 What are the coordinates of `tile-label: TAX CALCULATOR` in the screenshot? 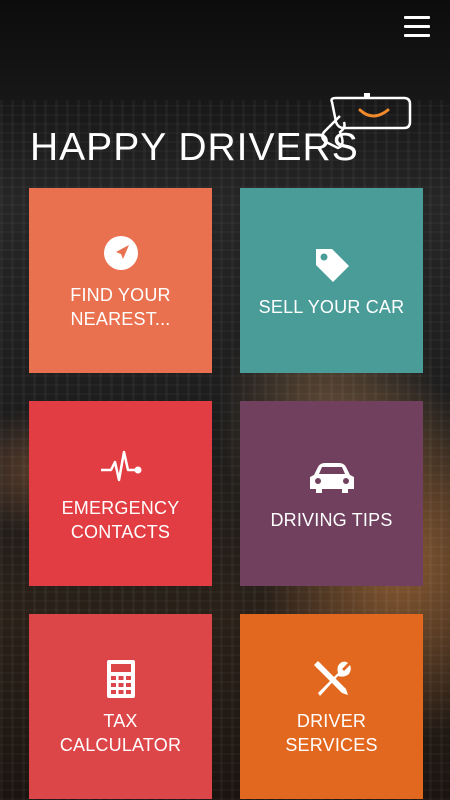 It's located at (120, 732).